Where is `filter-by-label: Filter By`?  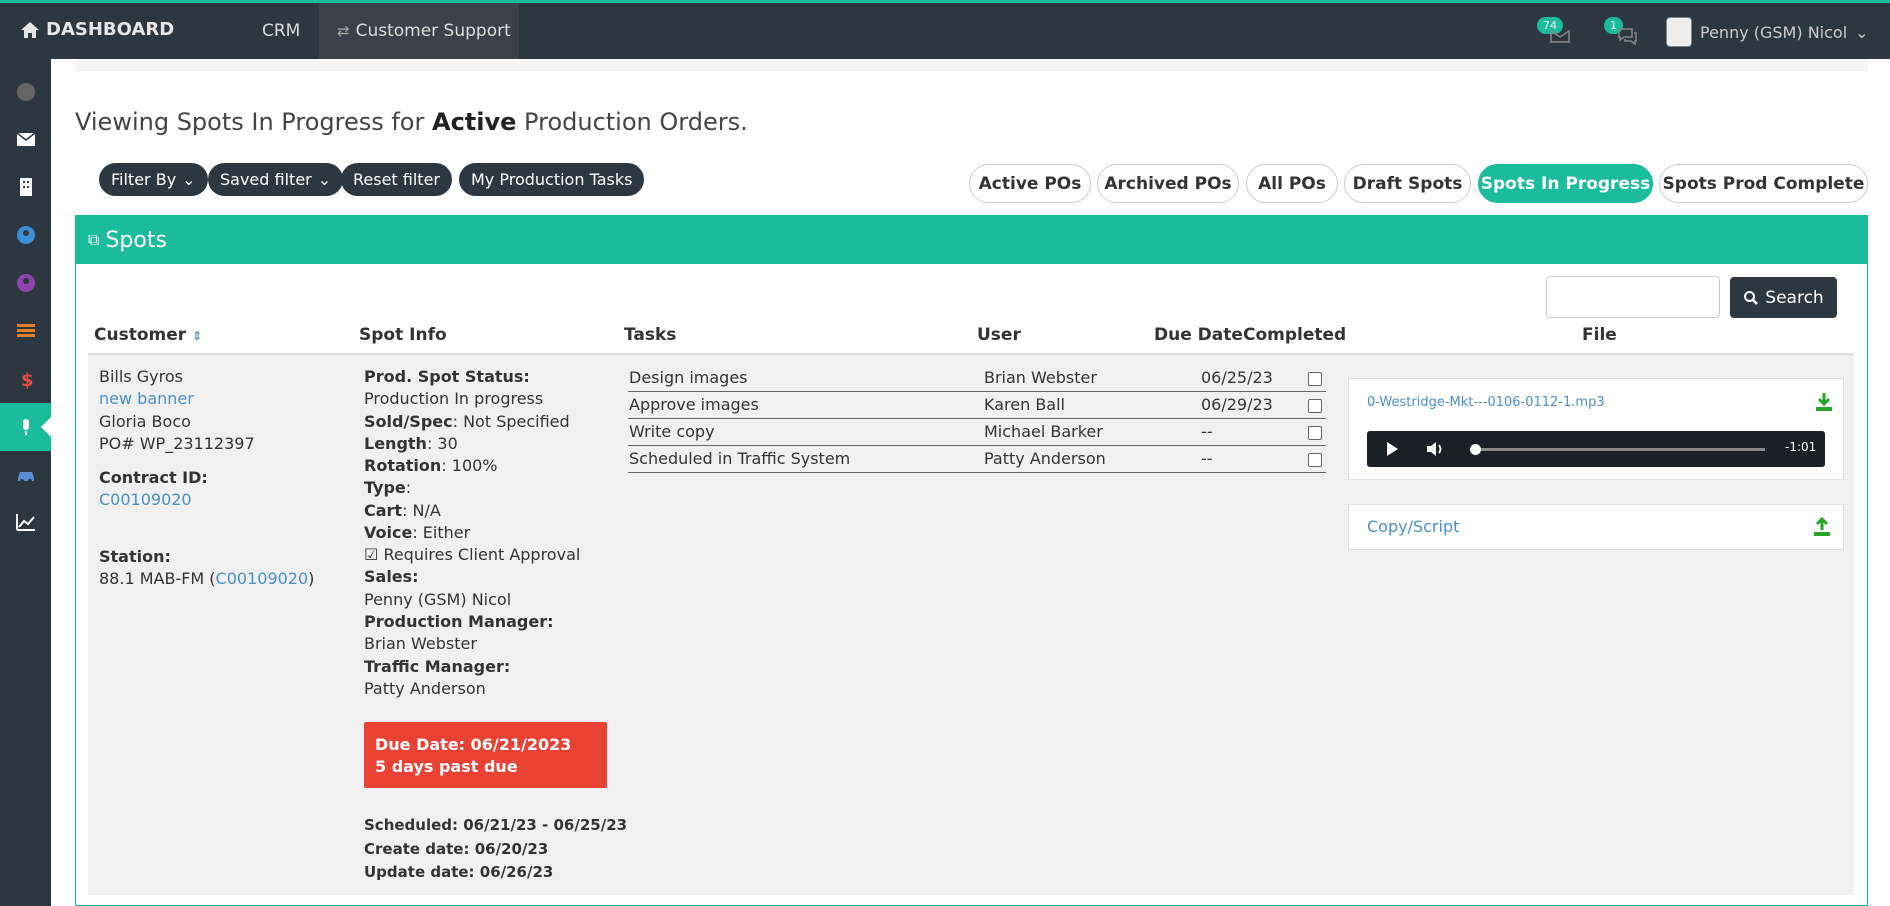 filter-by-label: Filter By is located at coordinates (144, 179).